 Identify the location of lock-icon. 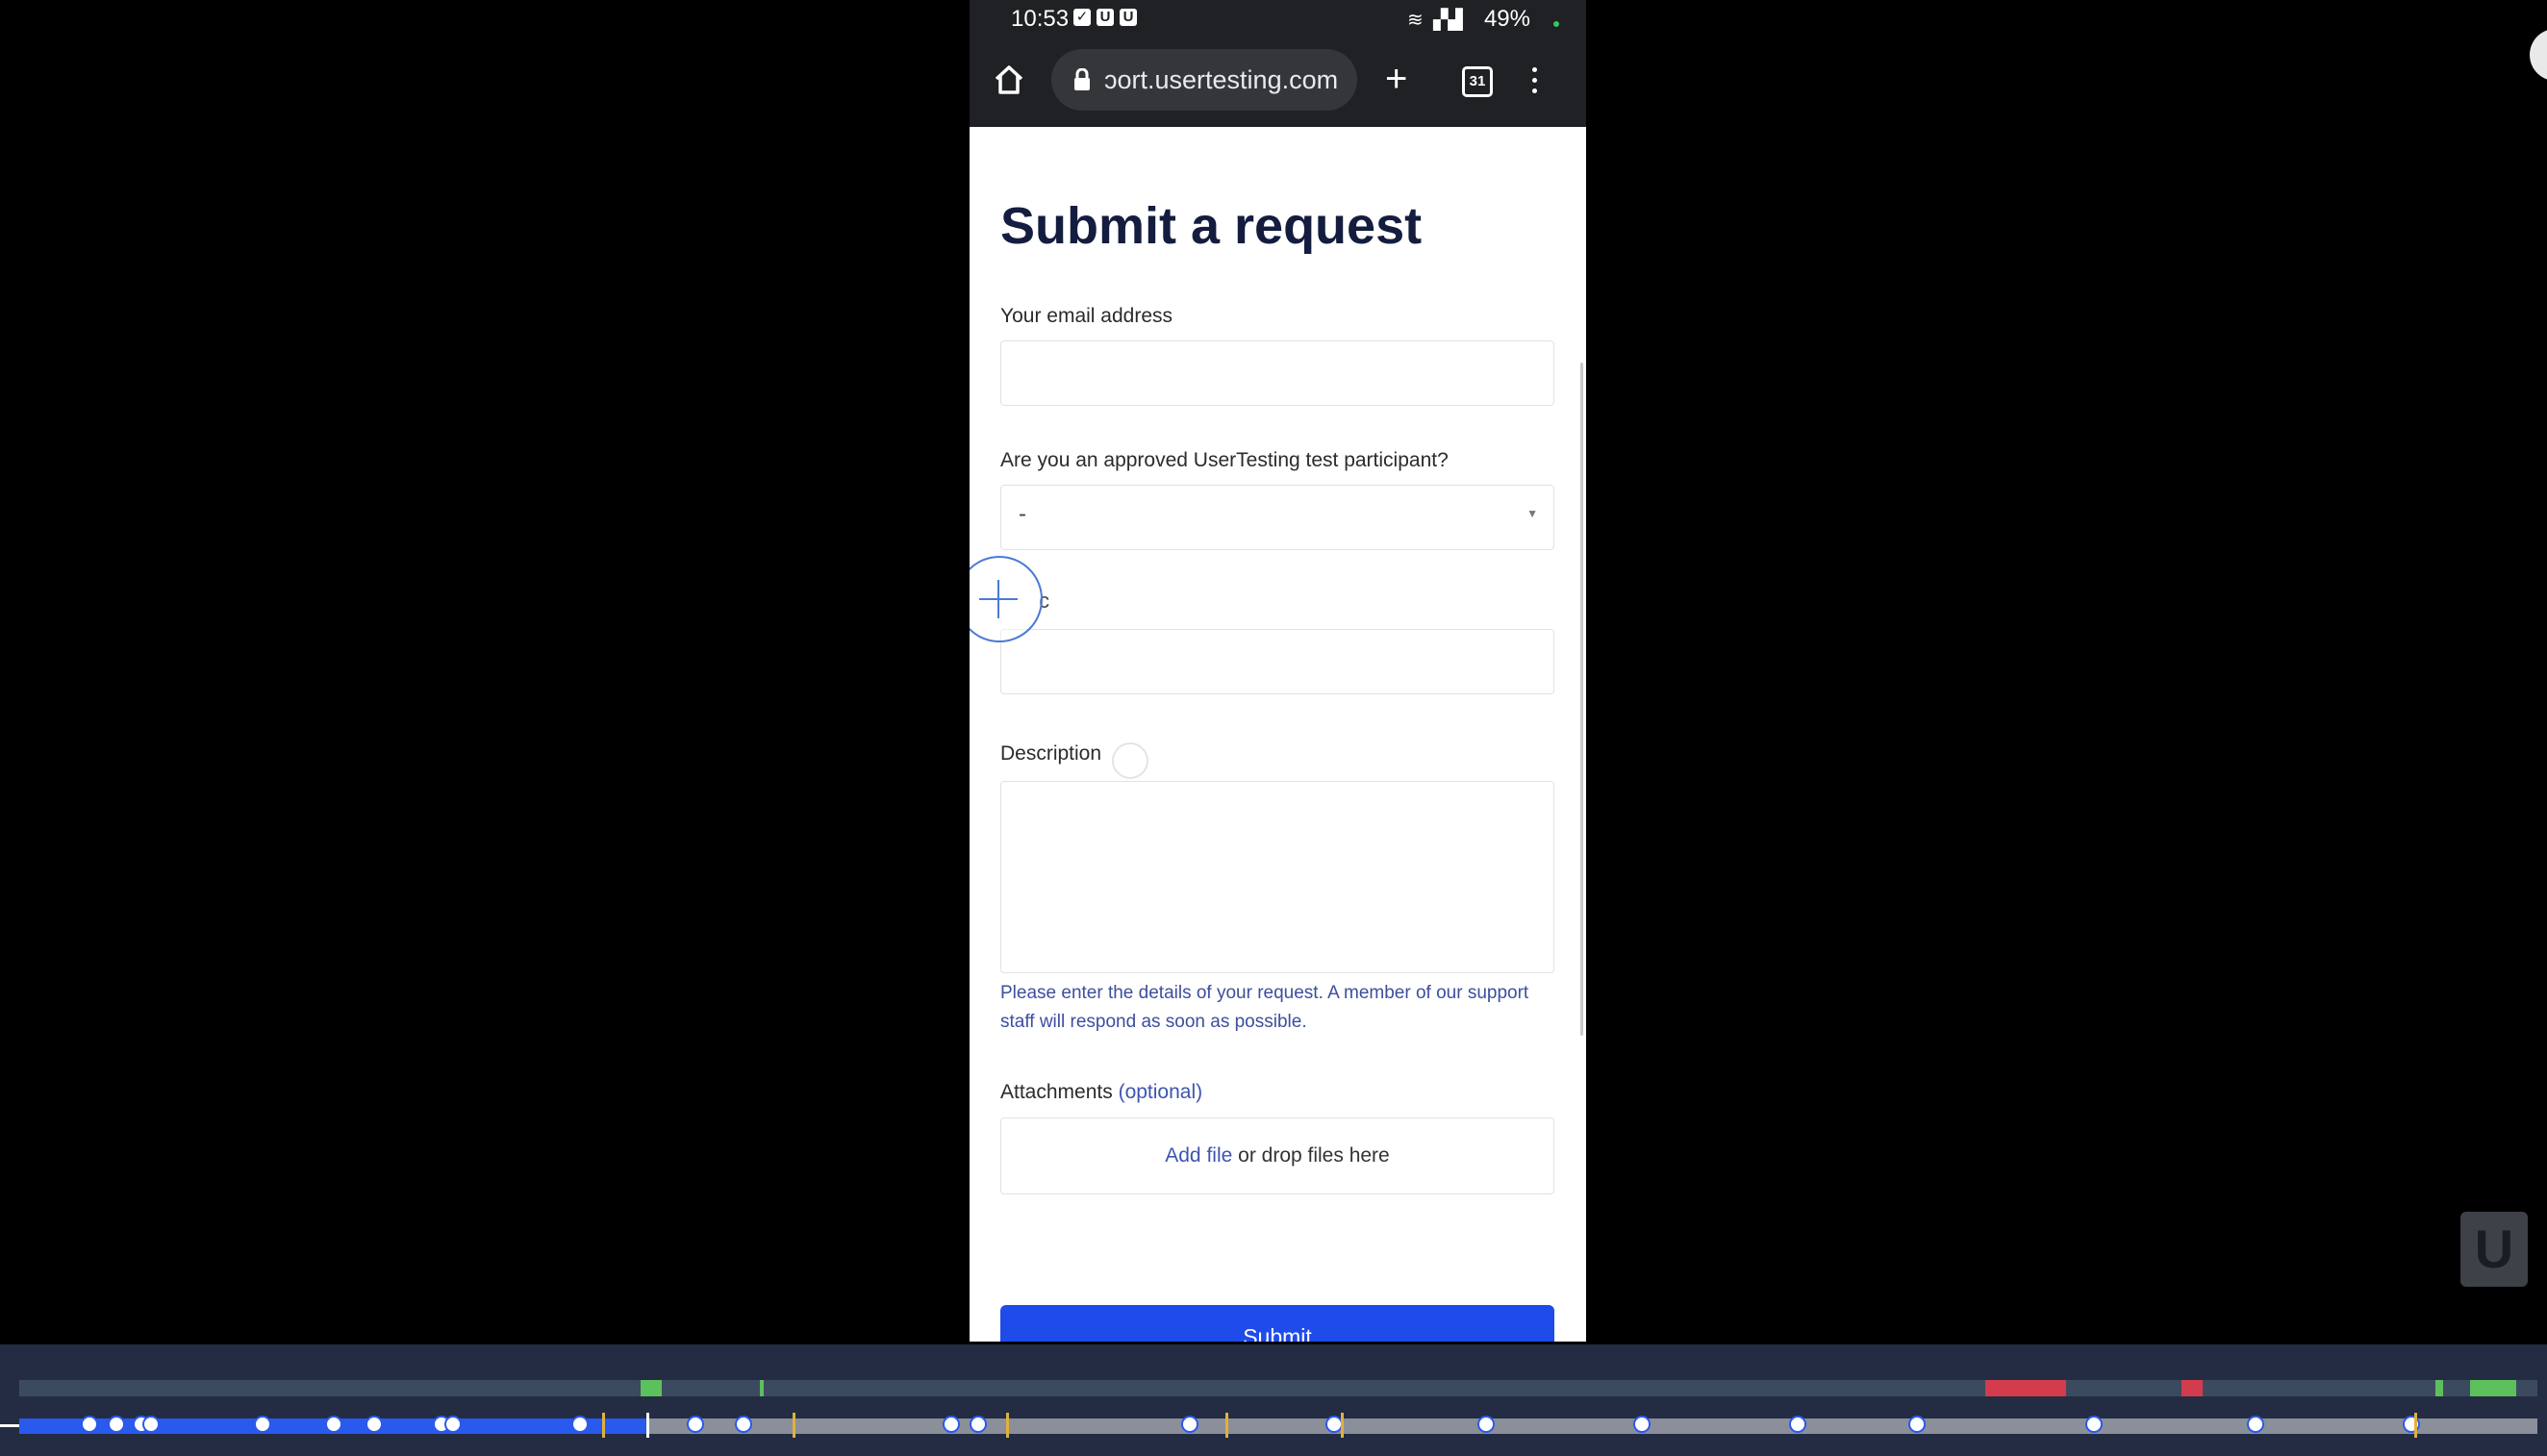
(1082, 79).